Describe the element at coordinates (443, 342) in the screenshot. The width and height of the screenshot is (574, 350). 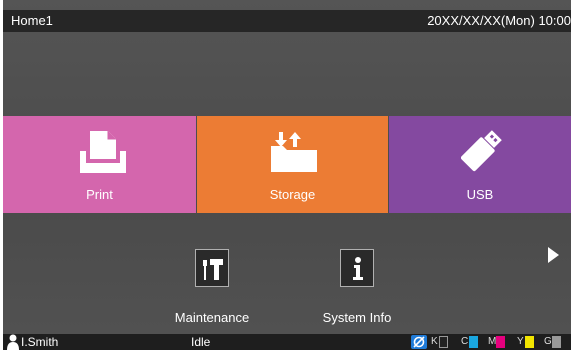
I see `ink-k-level` at that location.